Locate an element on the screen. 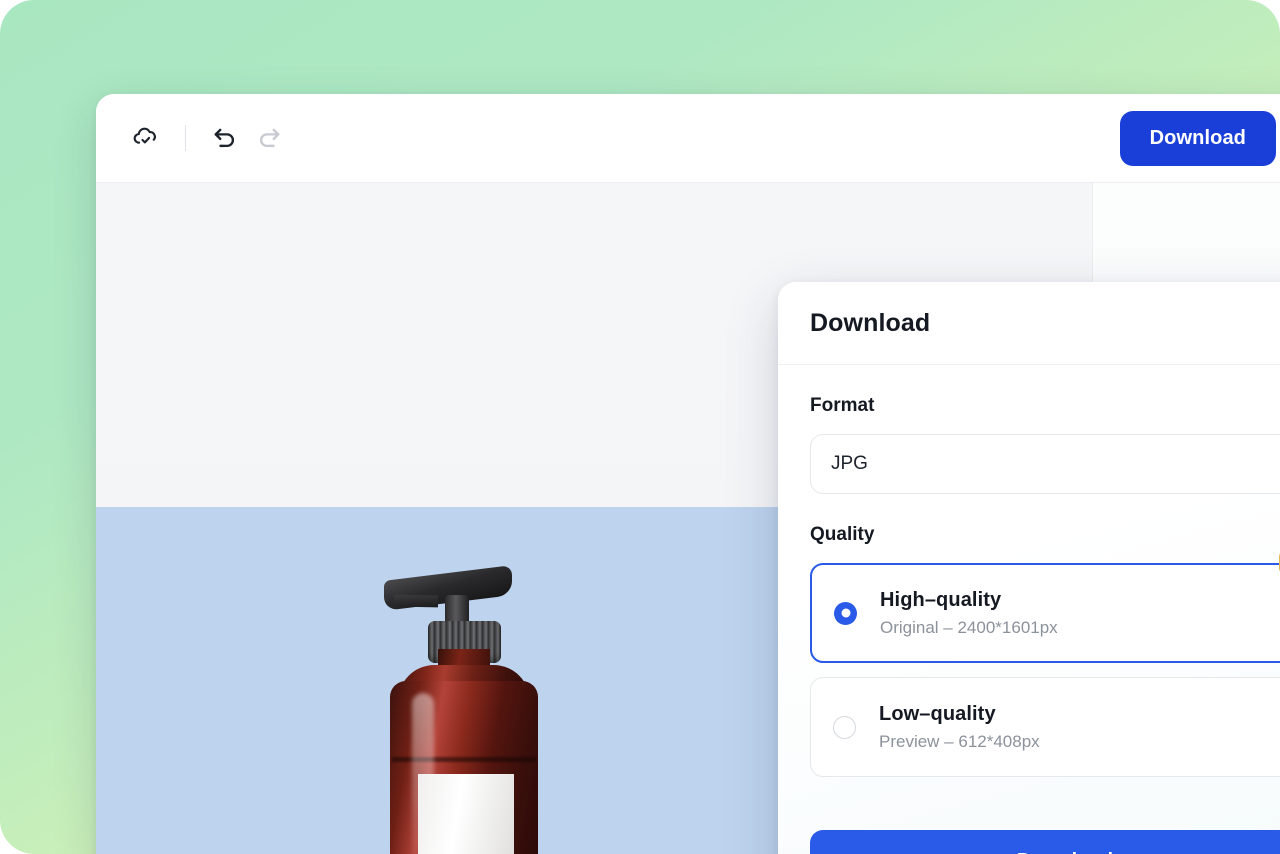 This screenshot has width=1280, height=854. format-select-value: JPG is located at coordinates (849, 463).